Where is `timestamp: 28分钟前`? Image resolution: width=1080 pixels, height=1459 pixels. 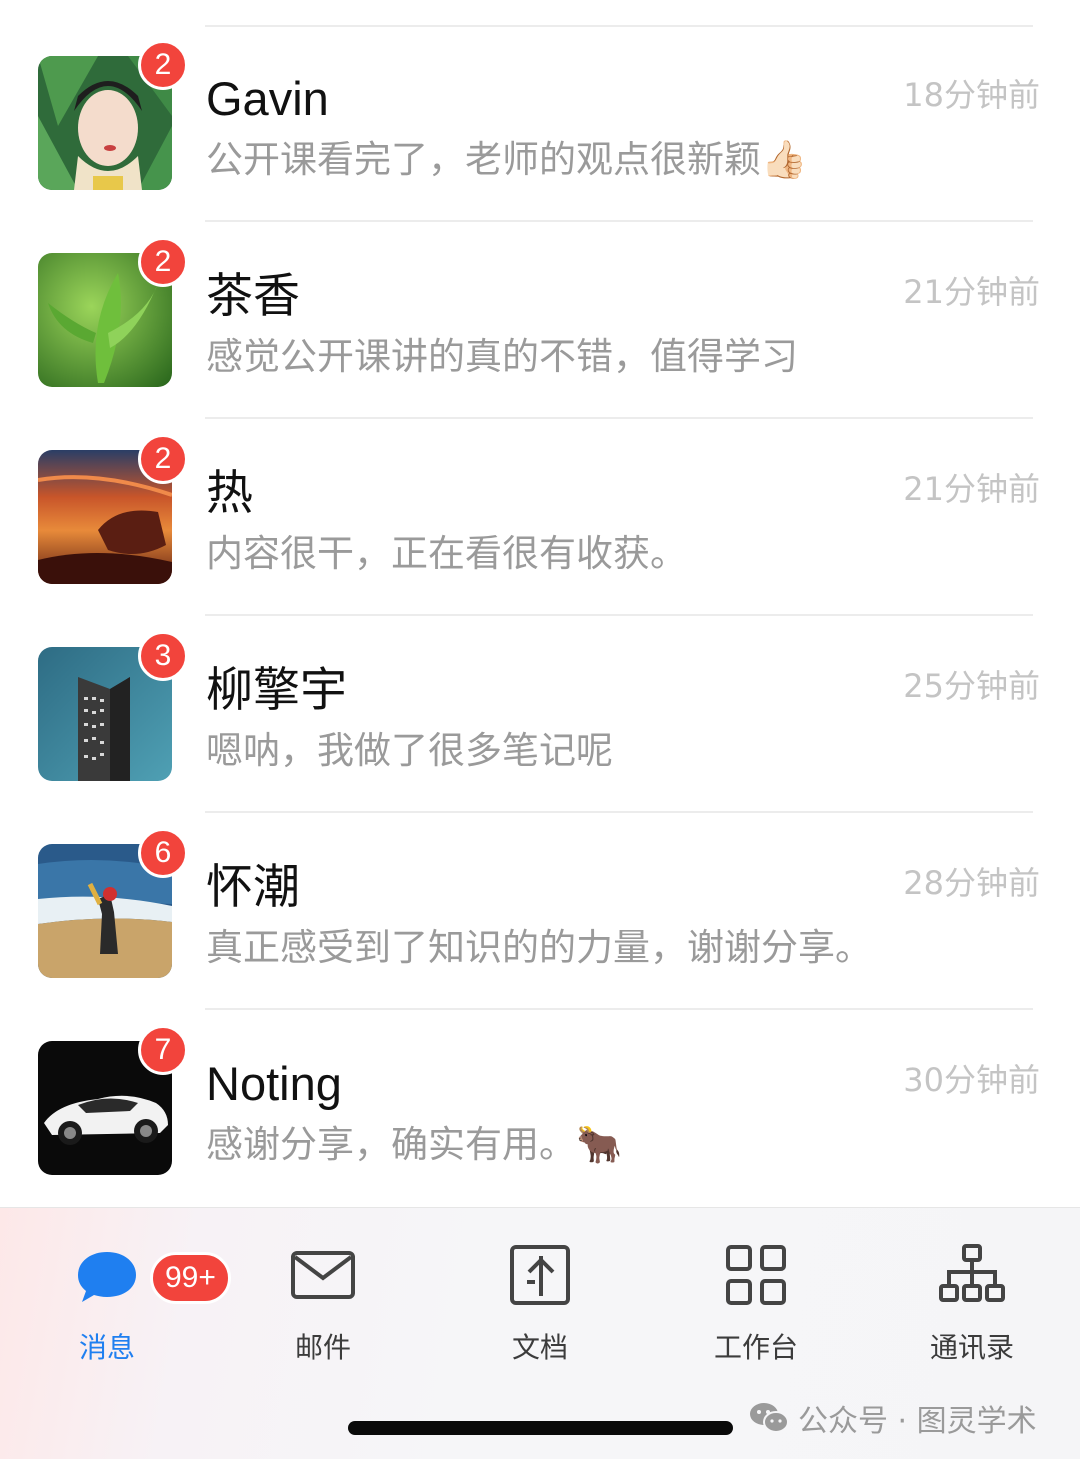 timestamp: 28分钟前 is located at coordinates (971, 883).